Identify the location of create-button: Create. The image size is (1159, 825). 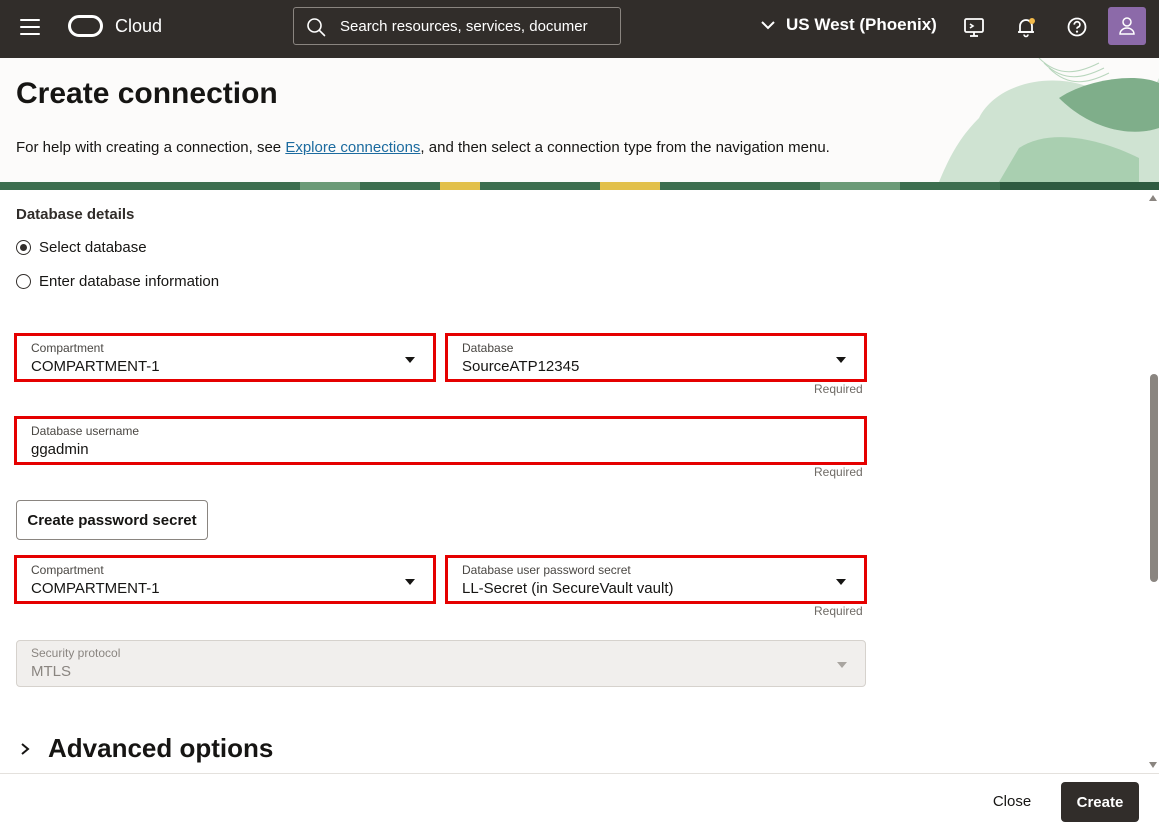
(1100, 802).